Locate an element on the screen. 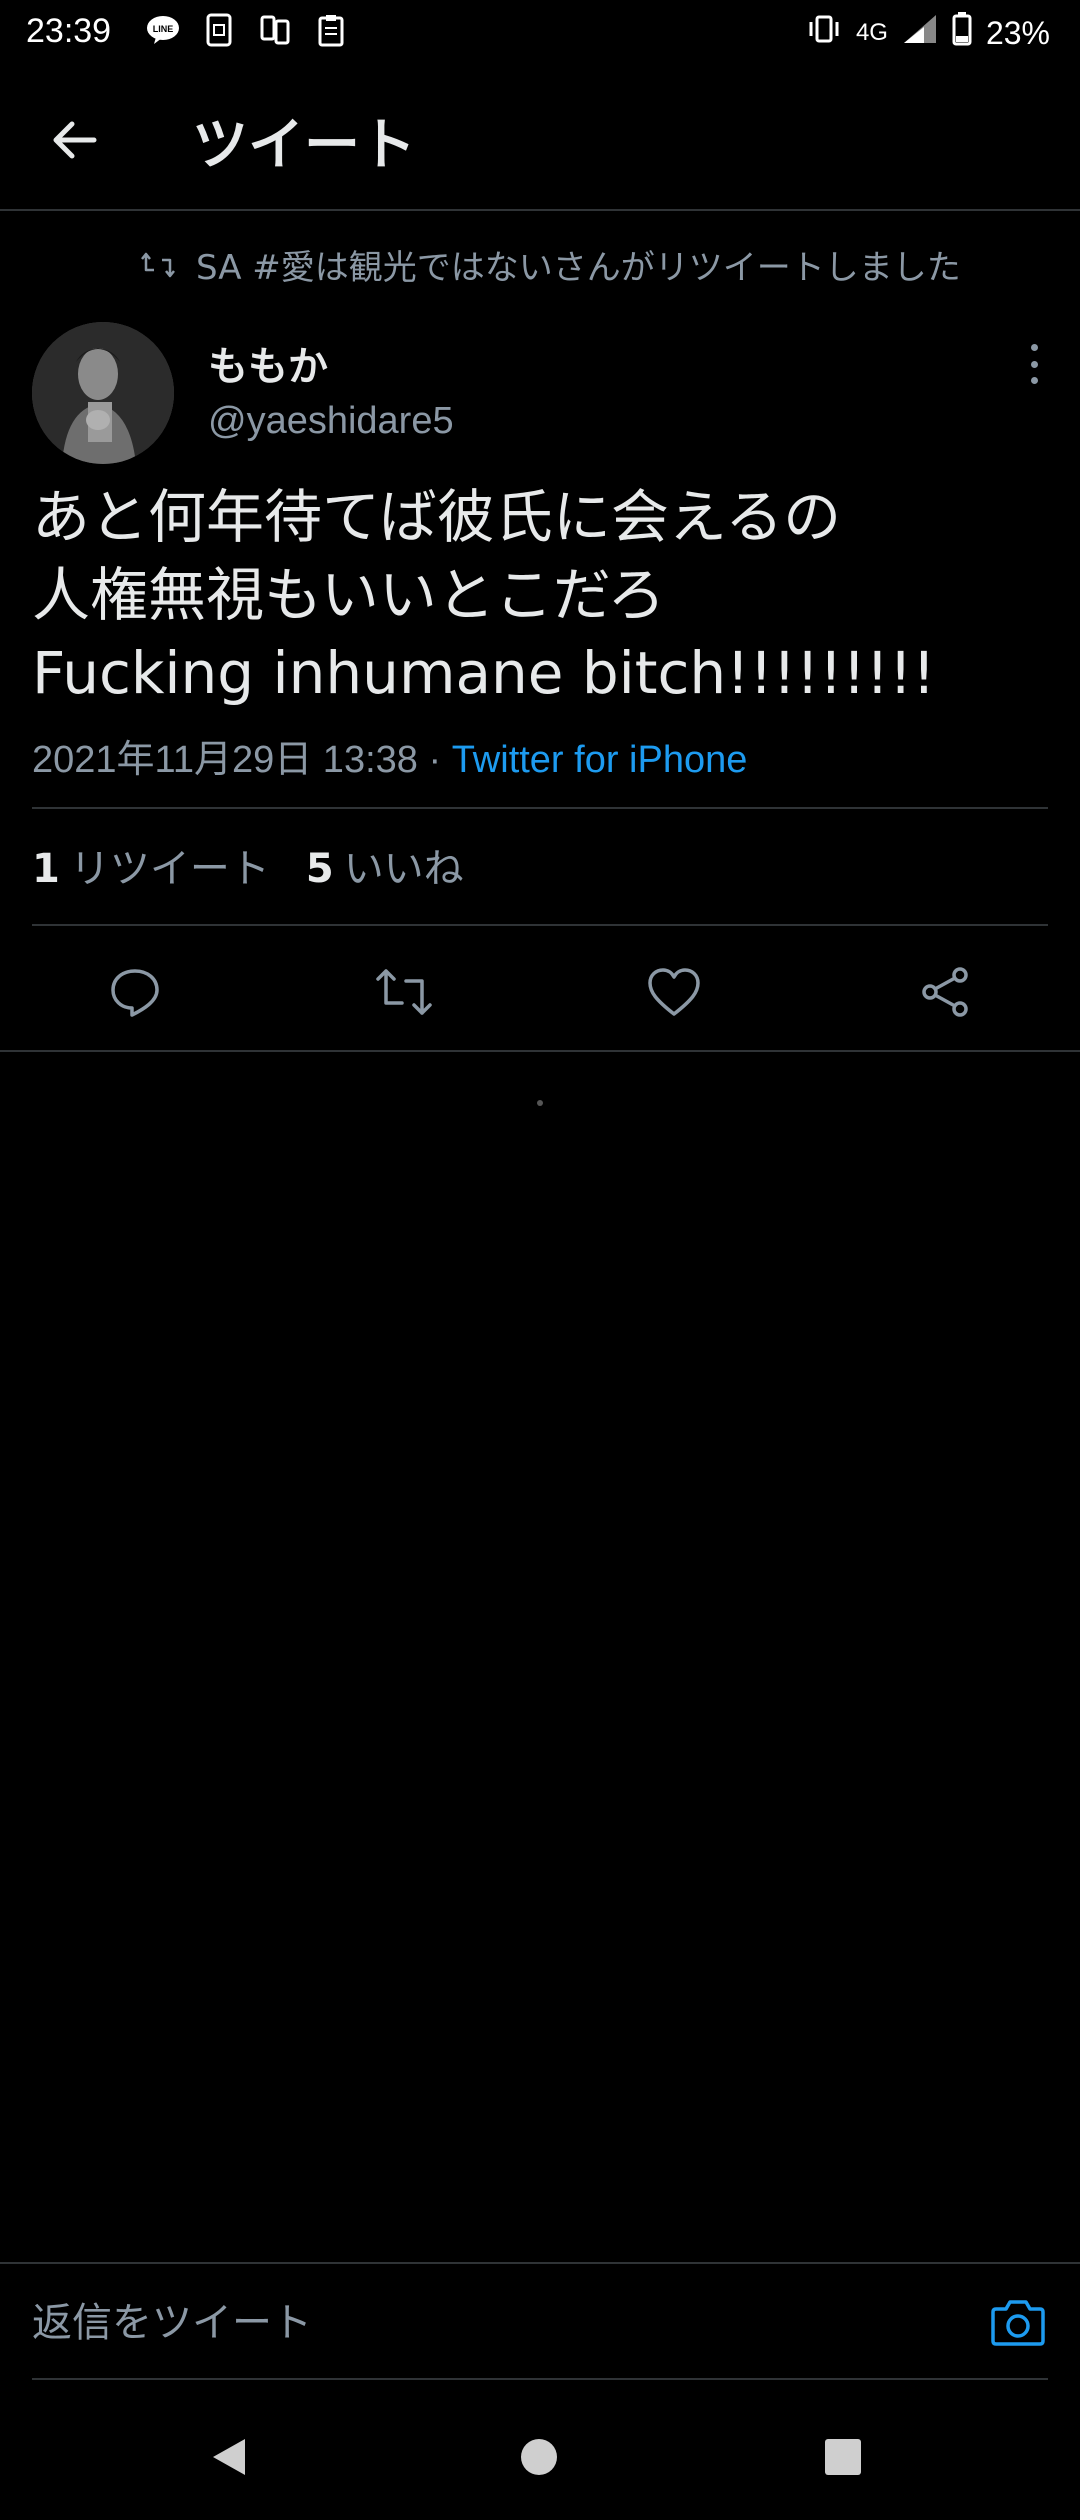 The width and height of the screenshot is (1080, 2520). nav-back-icon is located at coordinates (229, 2457).